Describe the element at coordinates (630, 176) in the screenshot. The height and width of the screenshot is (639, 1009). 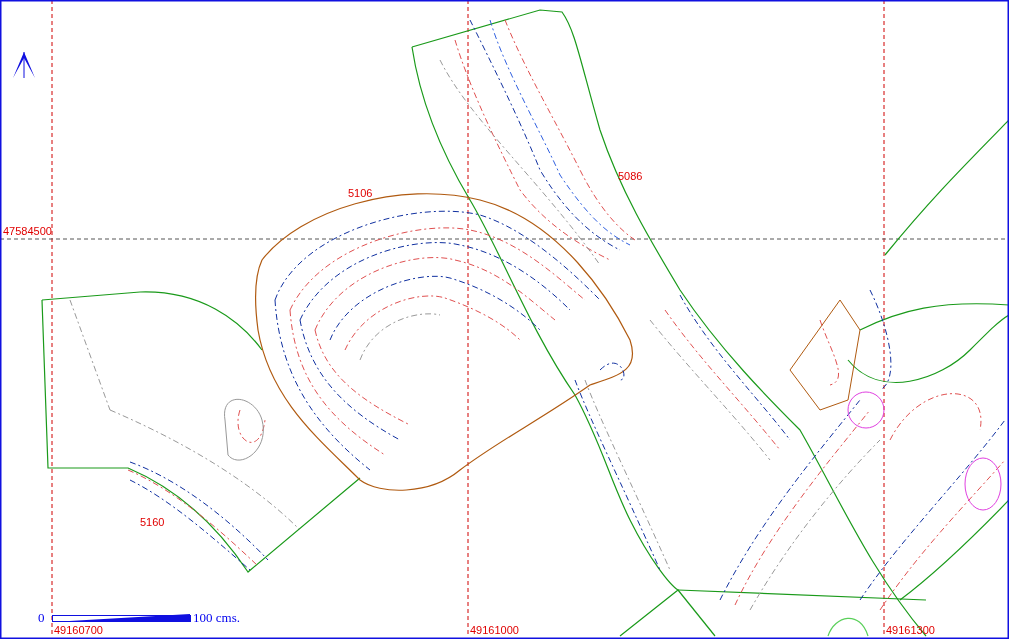
I see `parcel-label: 5086` at that location.